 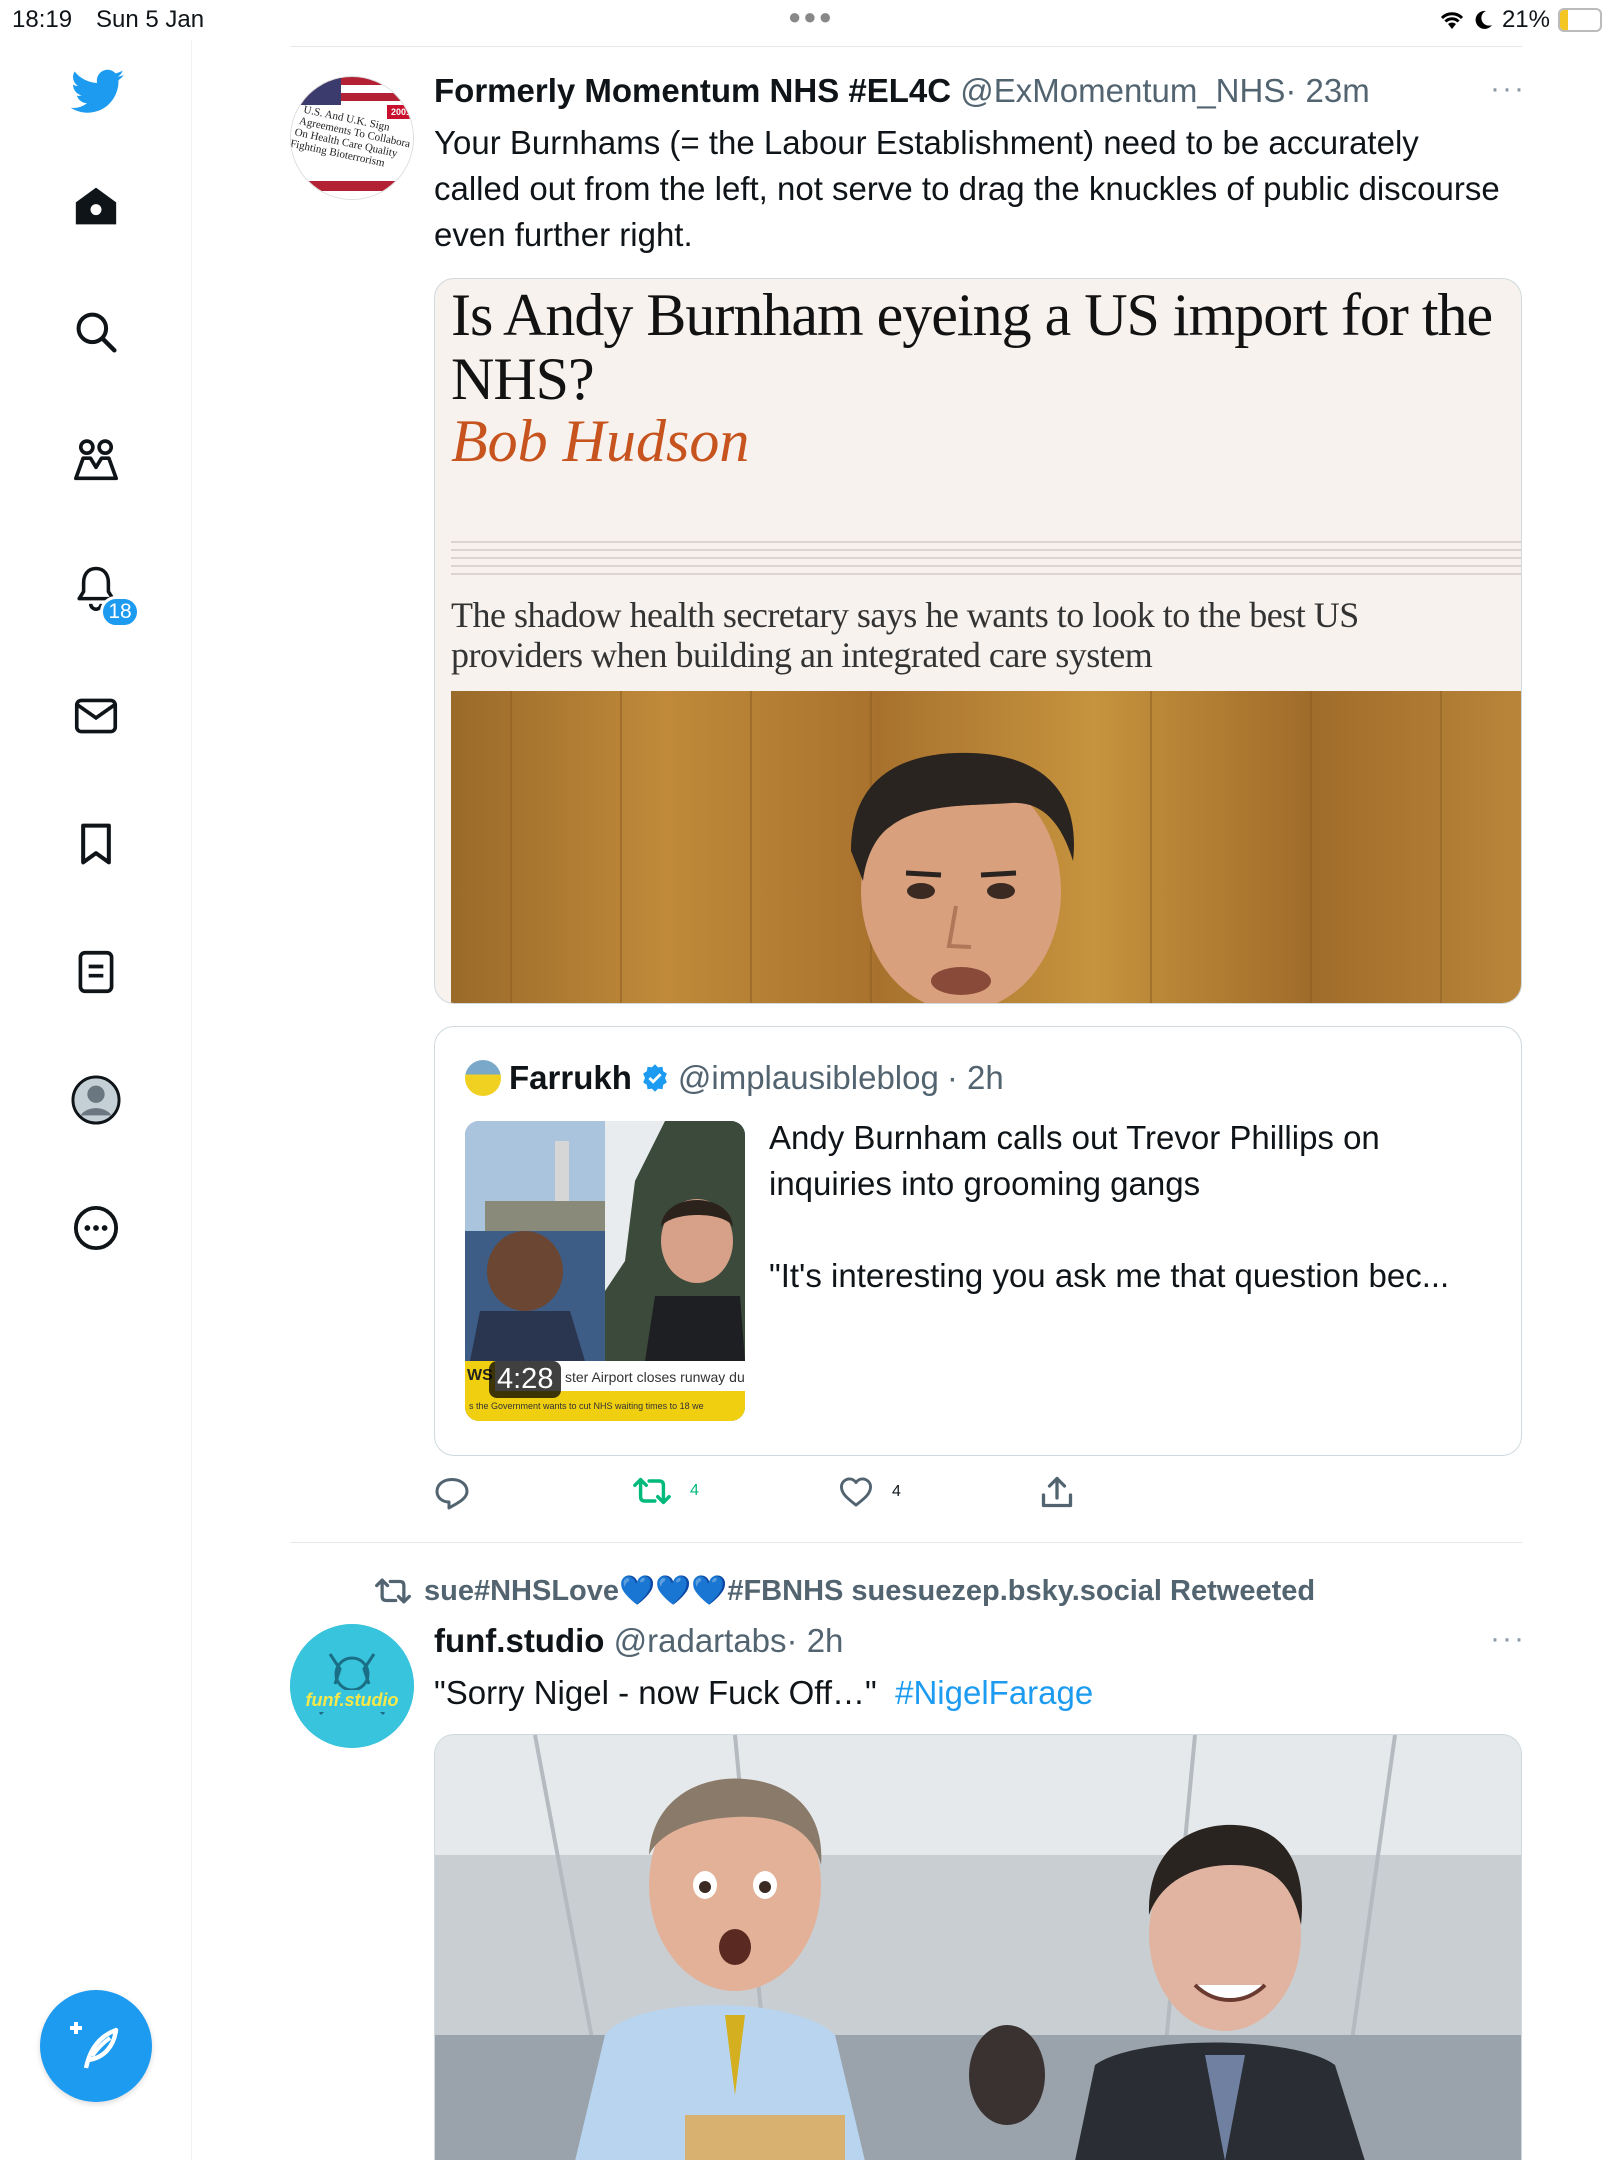 I want to click on tweet-divider, so click(x=906, y=1542).